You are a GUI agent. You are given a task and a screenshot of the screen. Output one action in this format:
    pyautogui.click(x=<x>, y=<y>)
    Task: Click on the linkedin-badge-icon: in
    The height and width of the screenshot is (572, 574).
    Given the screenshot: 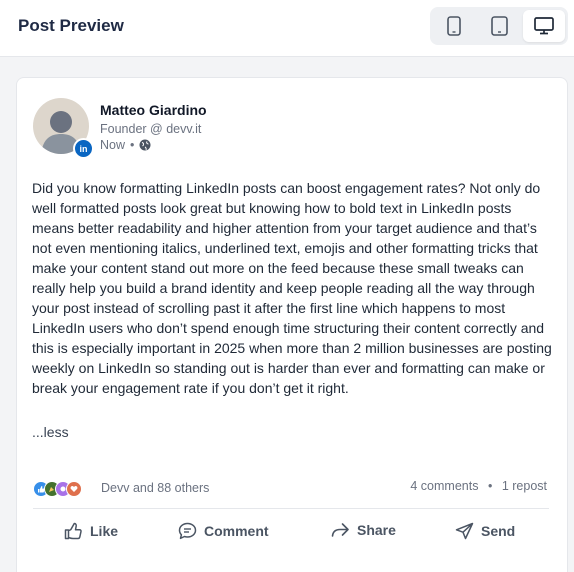 What is the action you would take?
    pyautogui.click(x=83, y=148)
    